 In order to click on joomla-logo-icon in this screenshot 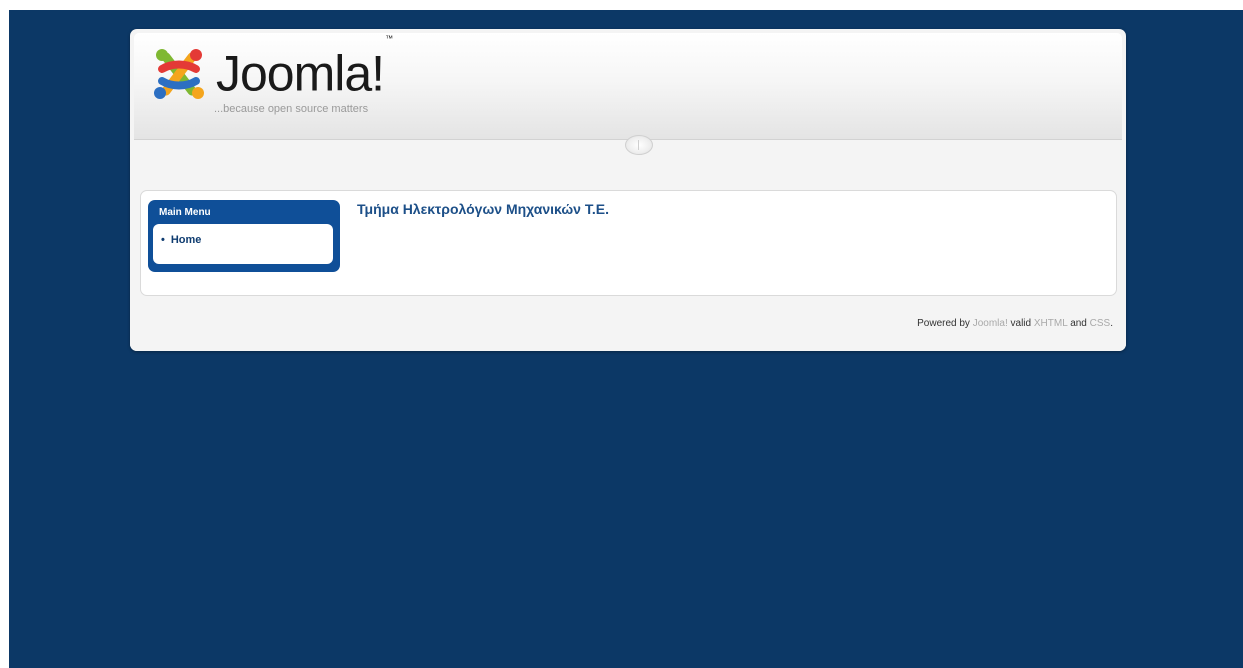, I will do `click(179, 74)`.